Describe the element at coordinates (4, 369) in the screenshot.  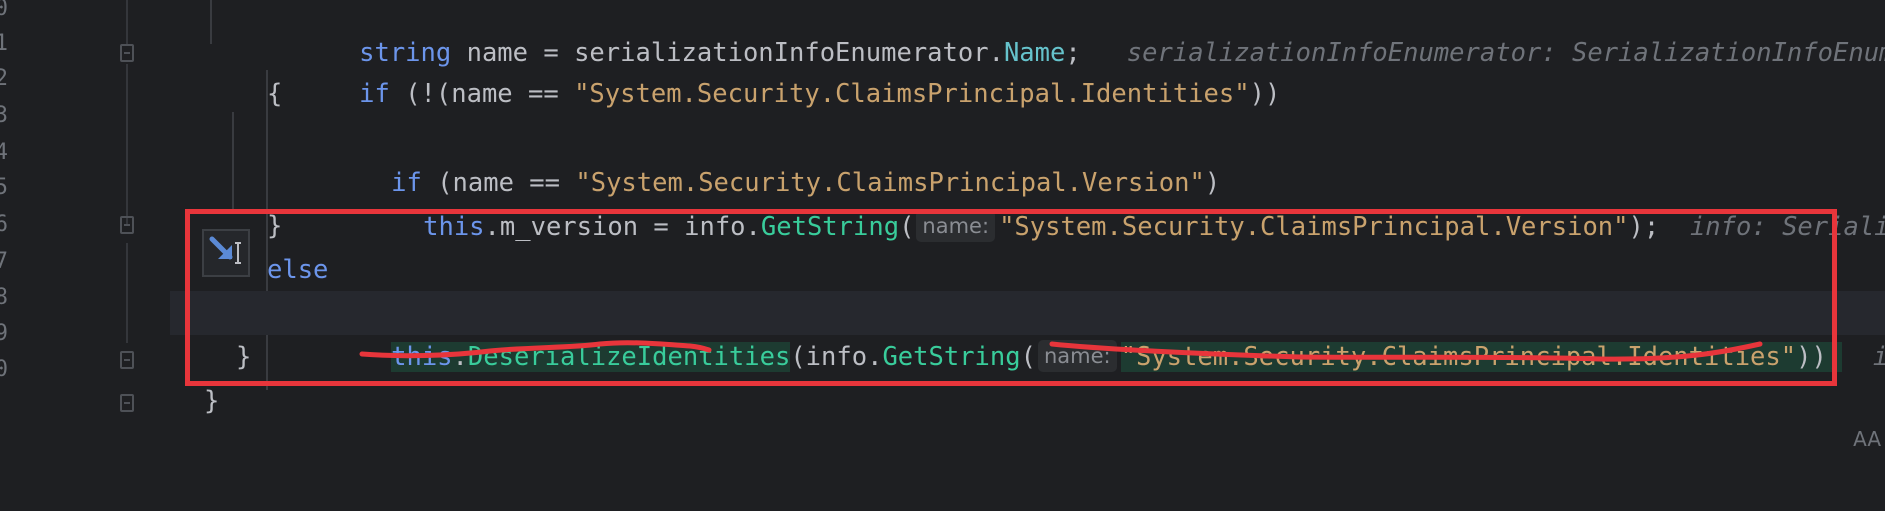
I see `line-number: 0` at that location.